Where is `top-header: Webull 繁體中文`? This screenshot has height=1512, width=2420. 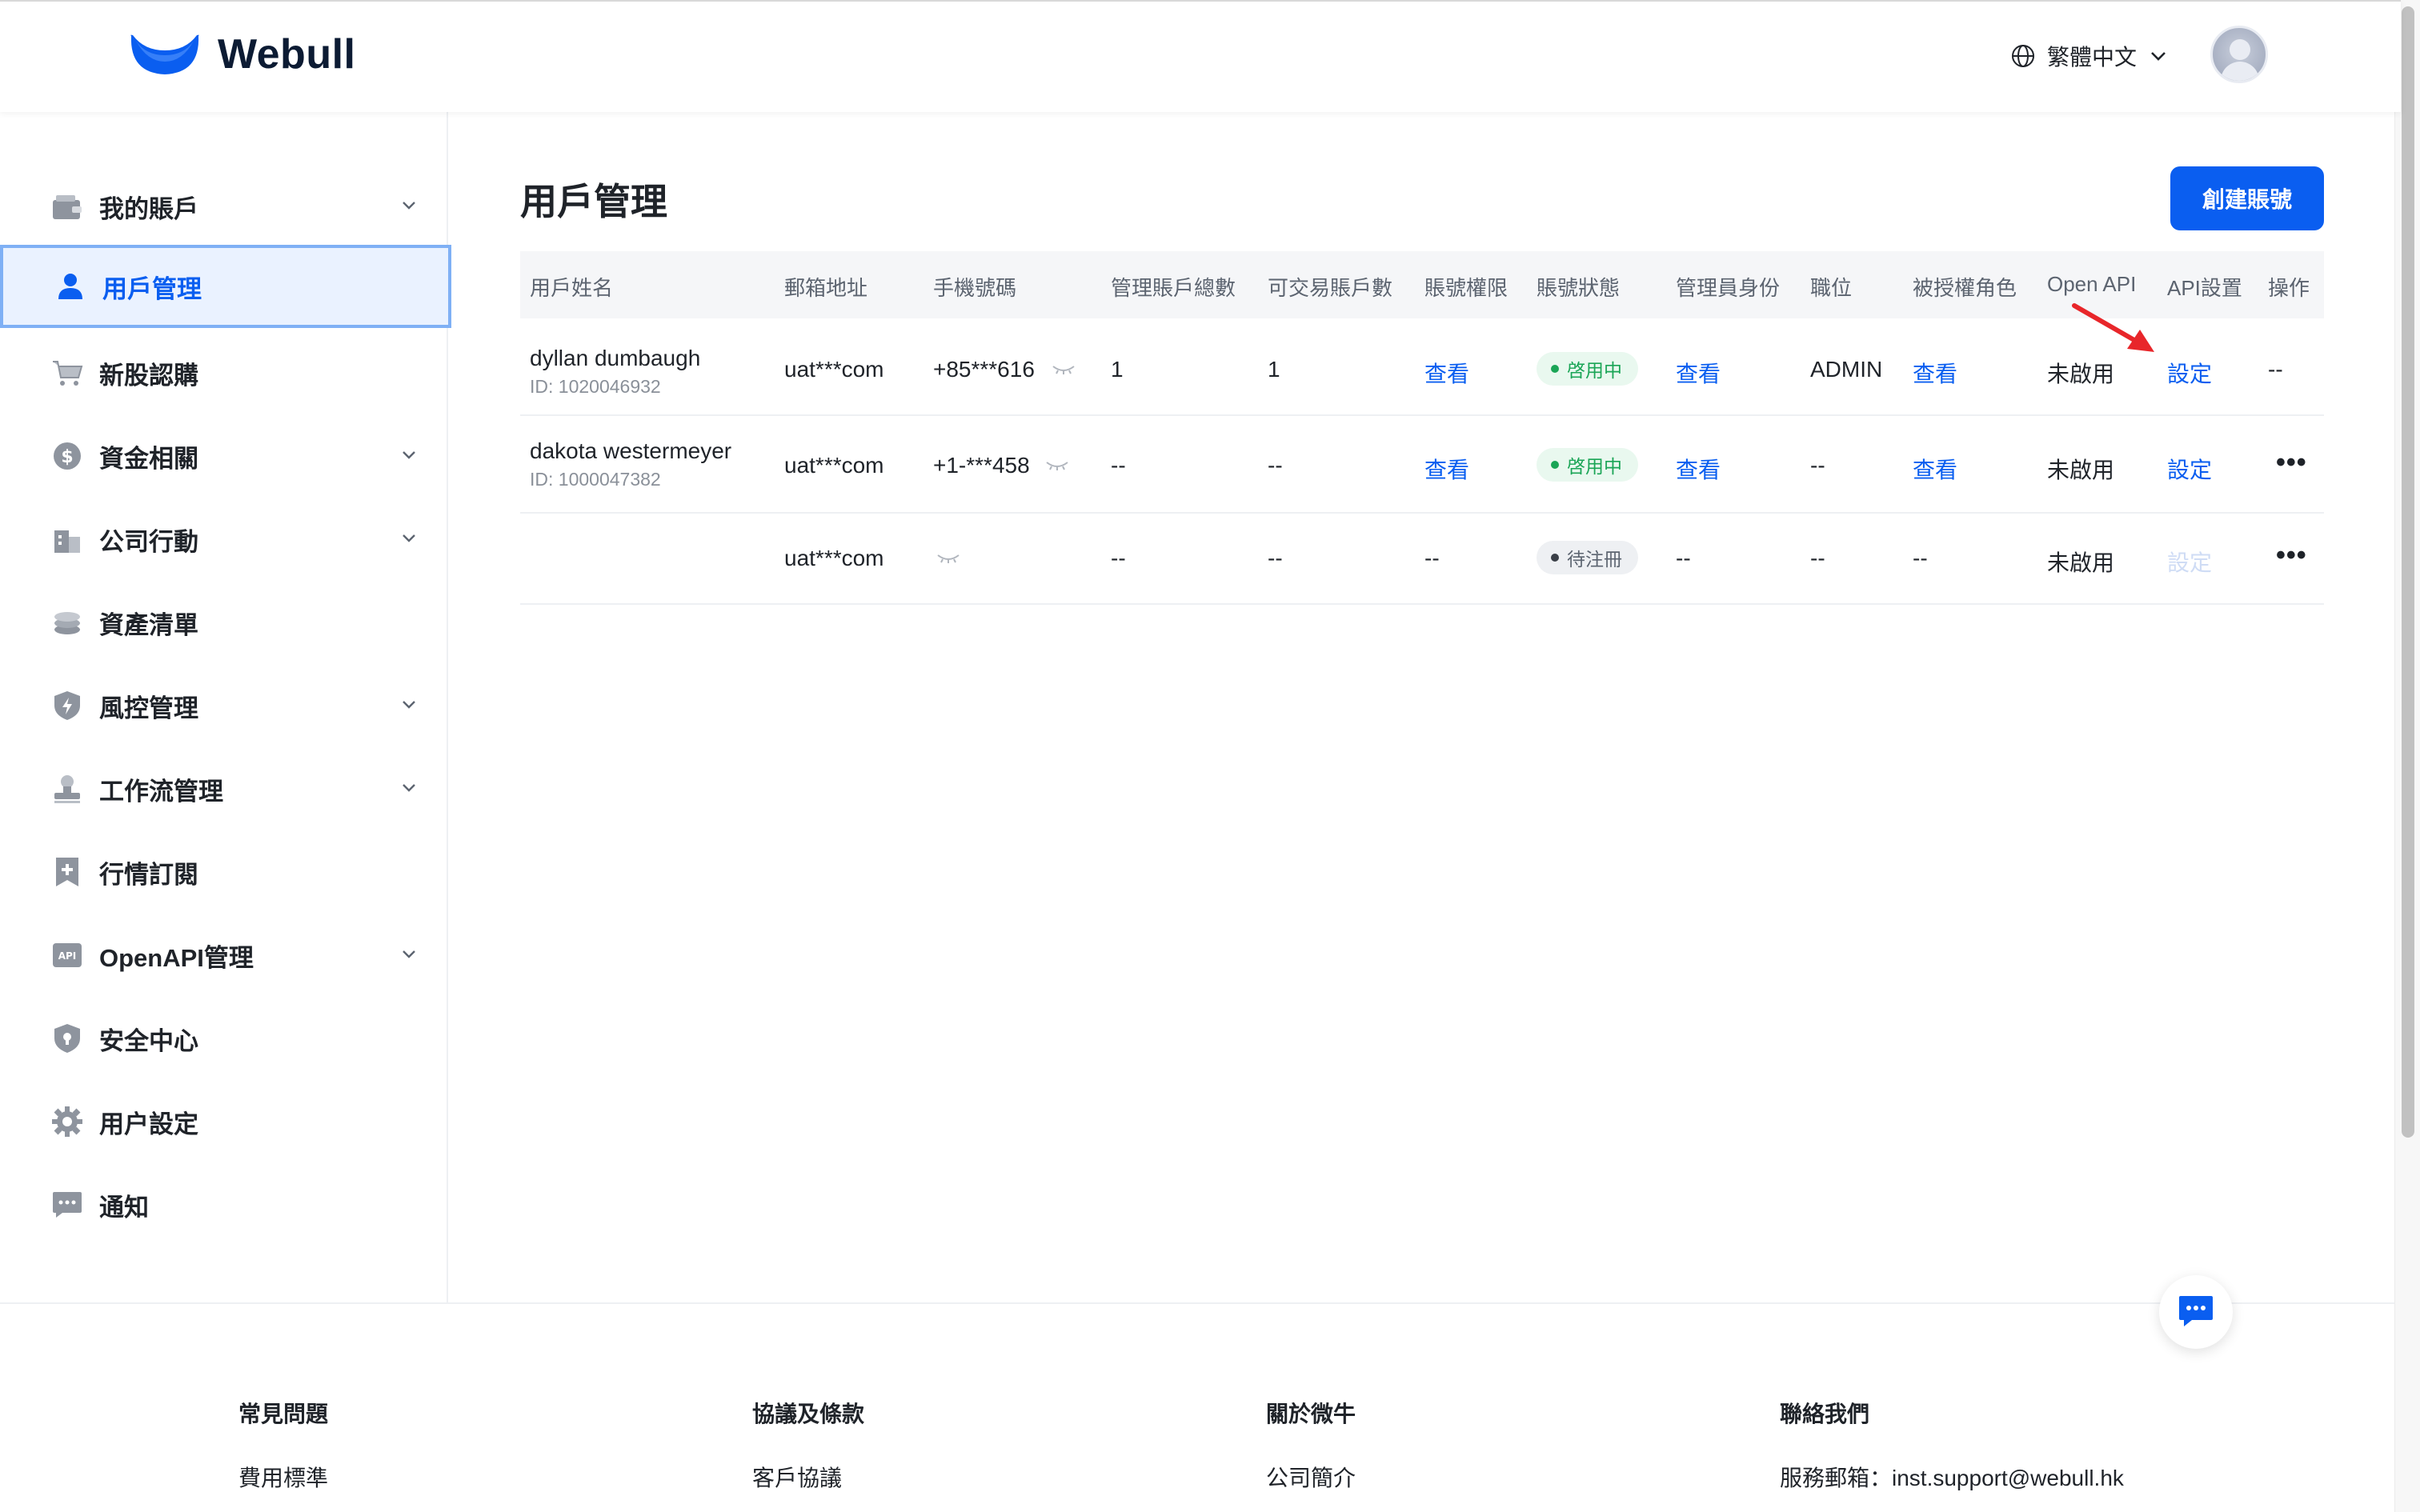 top-header: Webull 繁體中文 is located at coordinates (1200, 56).